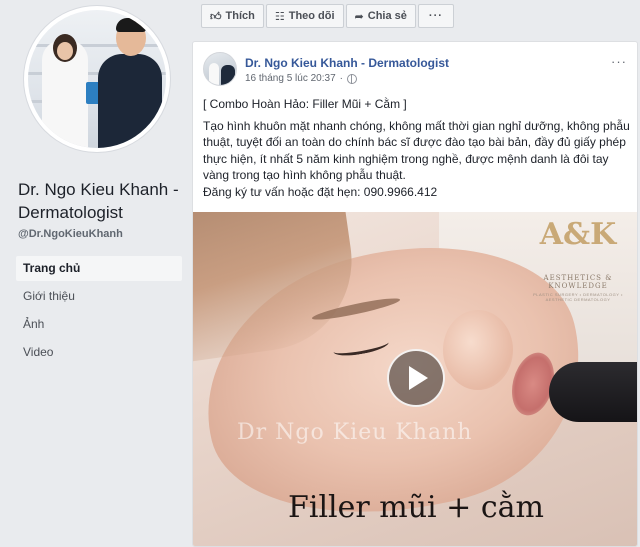 Image resolution: width=640 pixels, height=547 pixels. I want to click on nav-item-home: Trang chủ, so click(99, 268).